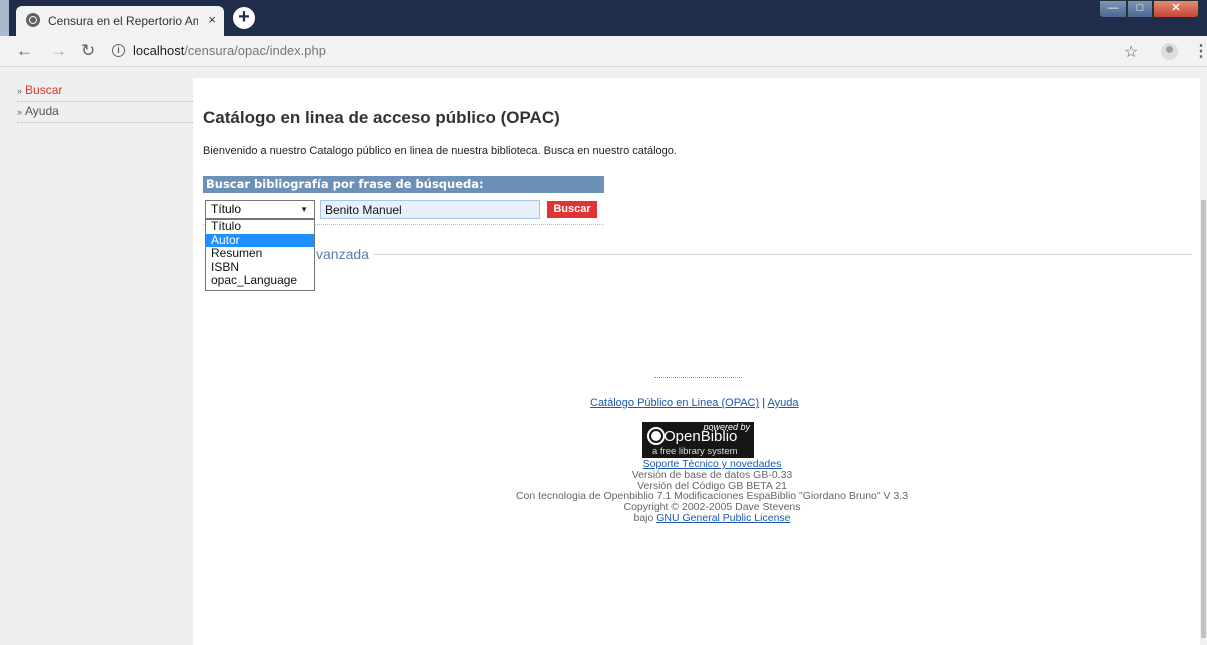 This screenshot has height=645, width=1207. Describe the element at coordinates (572, 209) in the screenshot. I see `search-button: Buscar` at that location.